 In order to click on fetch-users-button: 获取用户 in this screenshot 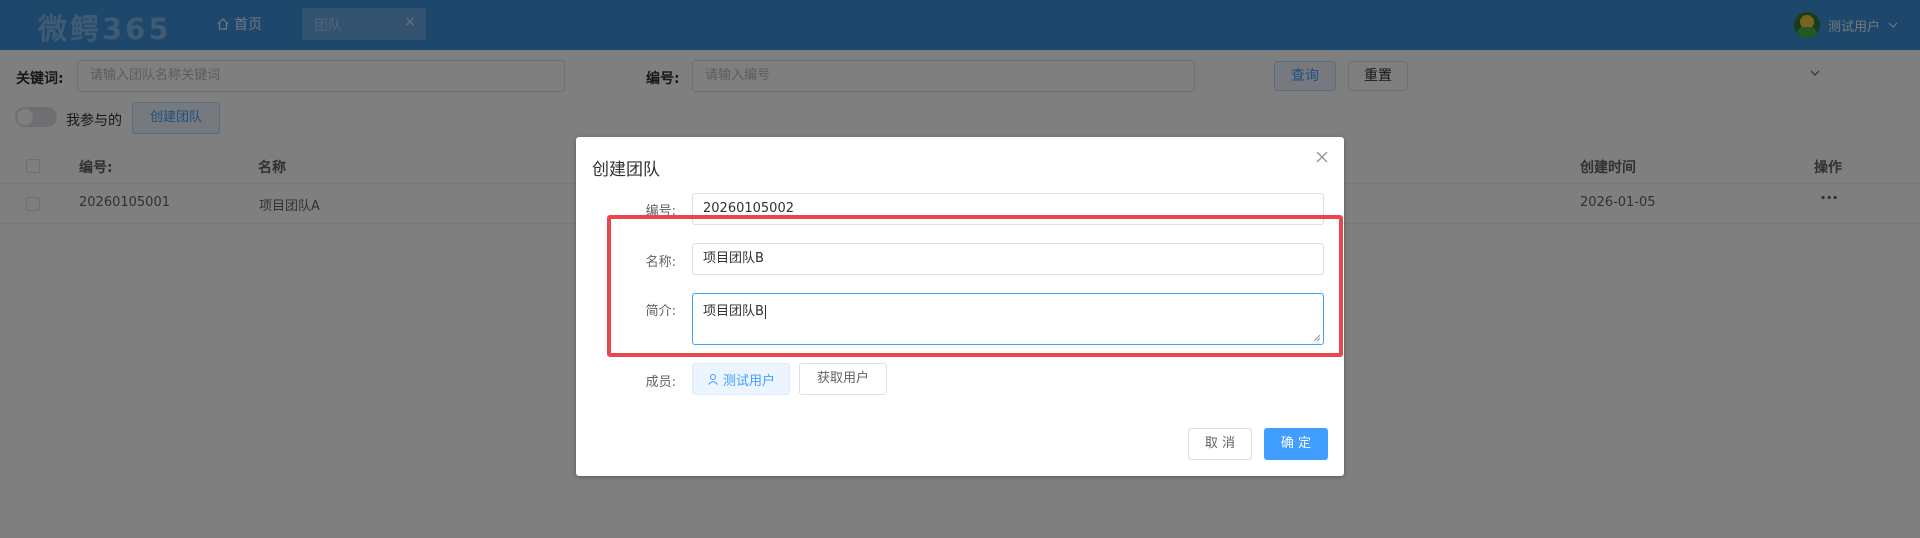, I will do `click(843, 379)`.